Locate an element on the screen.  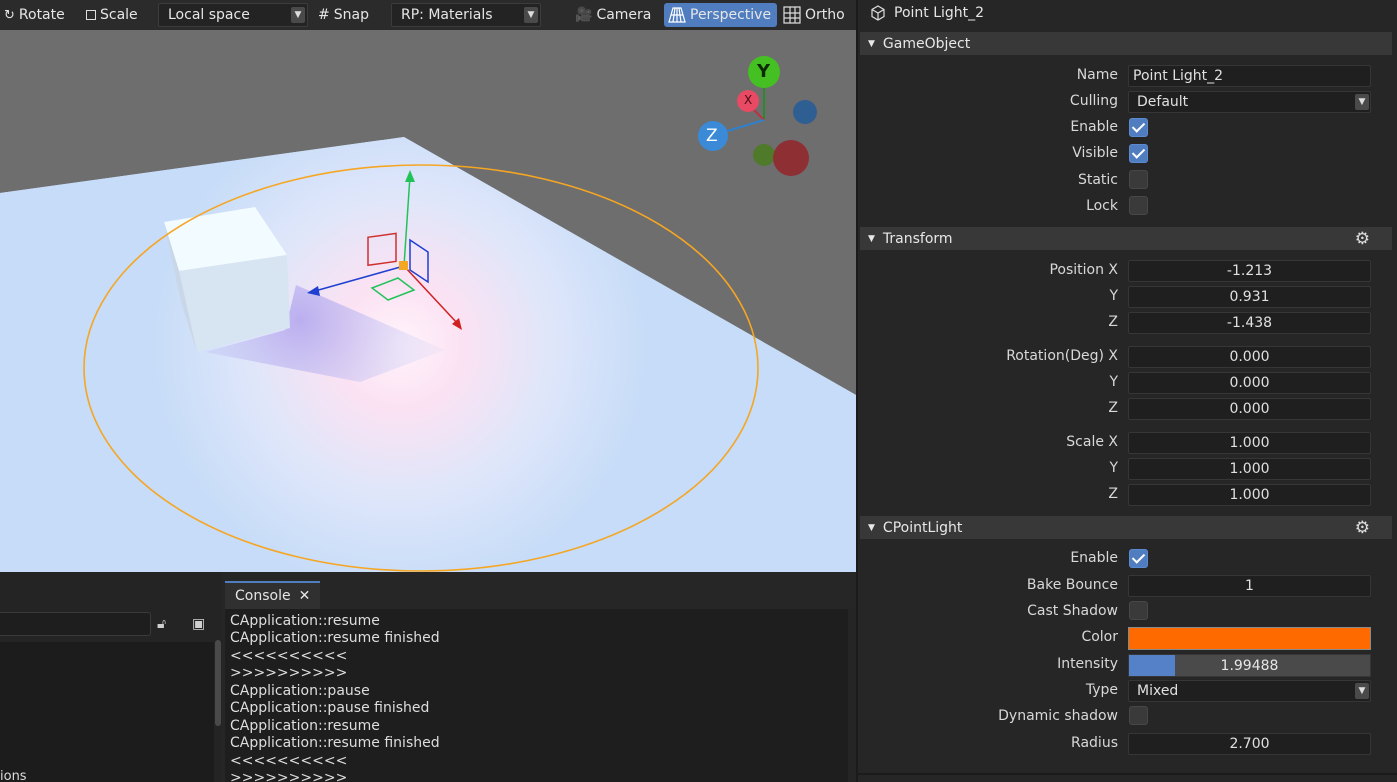
axis-y-label: Y is located at coordinates (763, 71).